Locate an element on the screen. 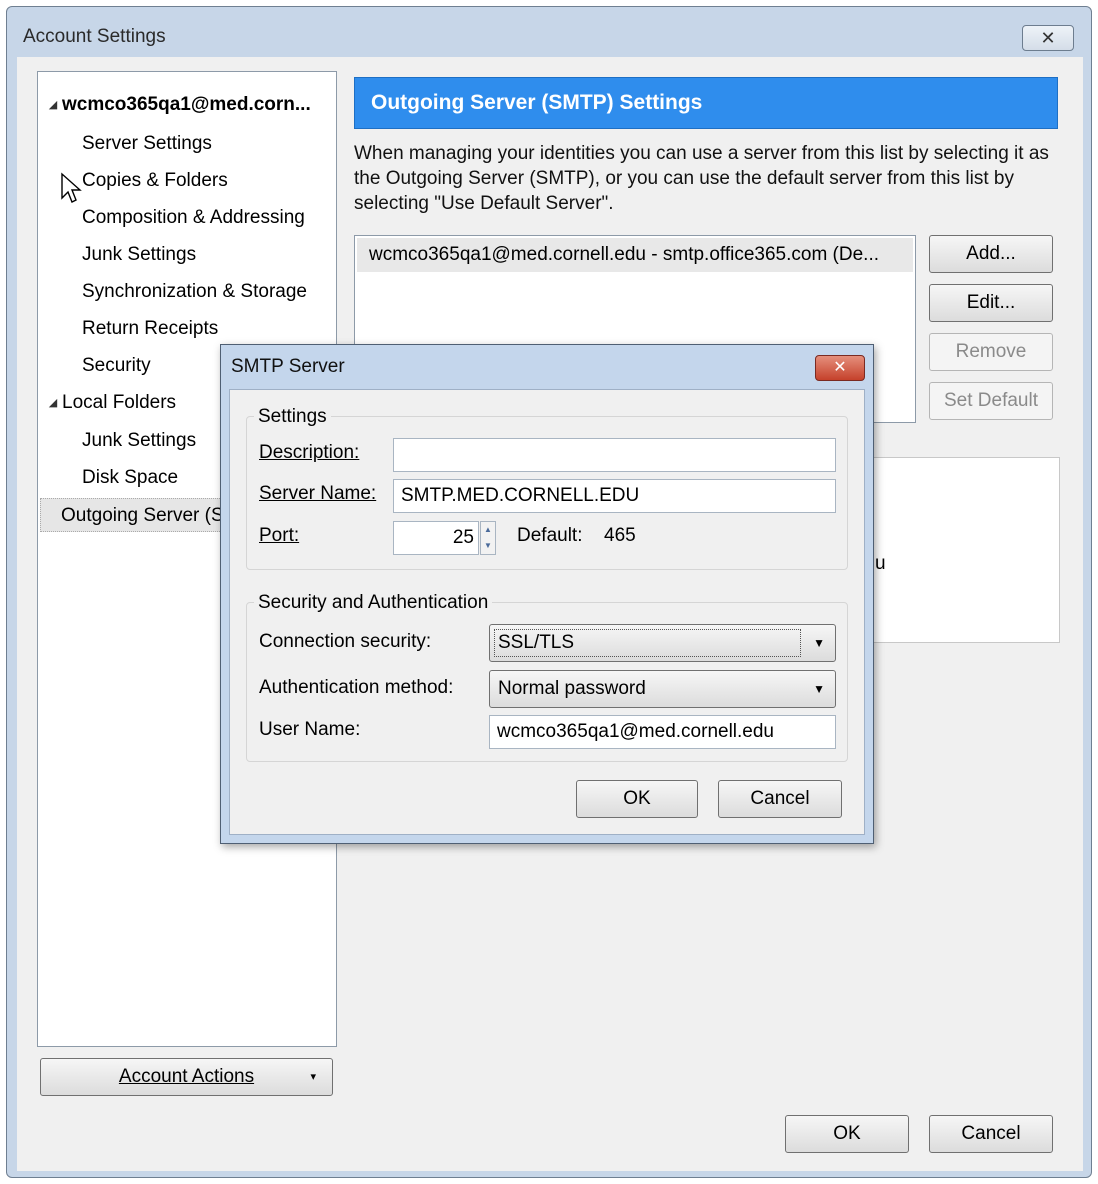 This screenshot has width=1098, height=1184. tree-item-disk-space: Disk Space is located at coordinates (130, 478).